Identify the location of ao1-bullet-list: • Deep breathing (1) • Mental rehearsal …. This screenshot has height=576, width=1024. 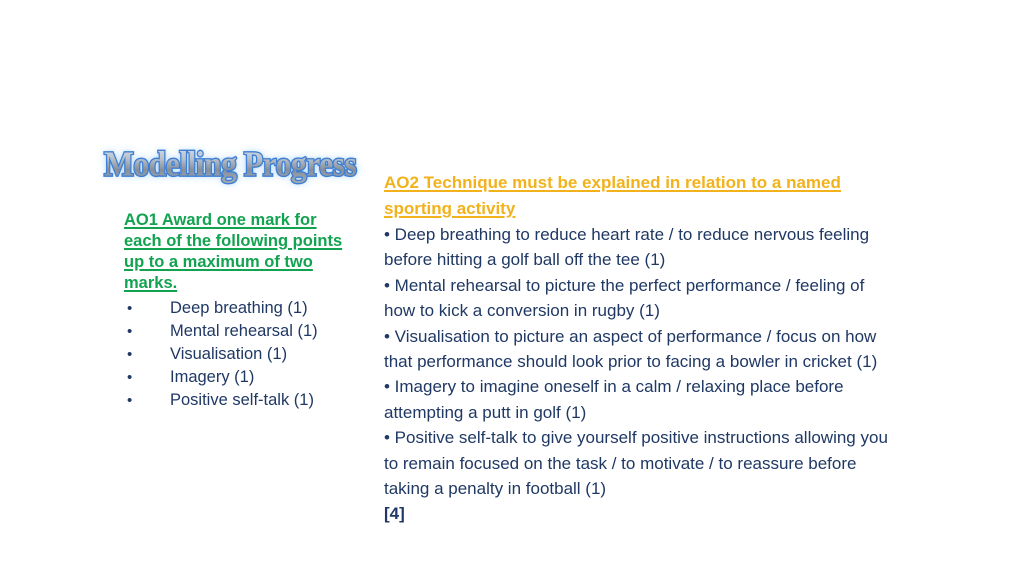
(238, 354).